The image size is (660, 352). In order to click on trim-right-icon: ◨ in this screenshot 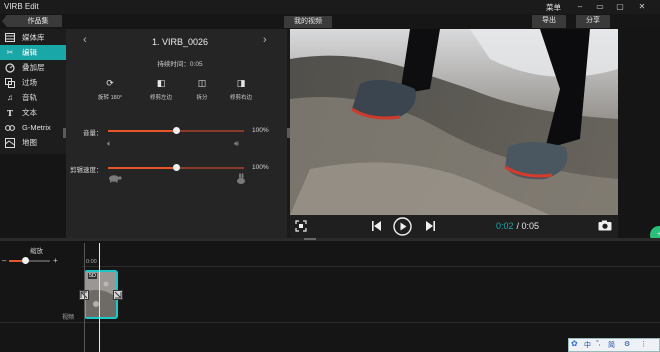, I will do `click(241, 83)`.